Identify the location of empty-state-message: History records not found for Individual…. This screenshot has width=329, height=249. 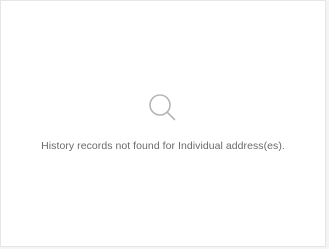
(163, 146).